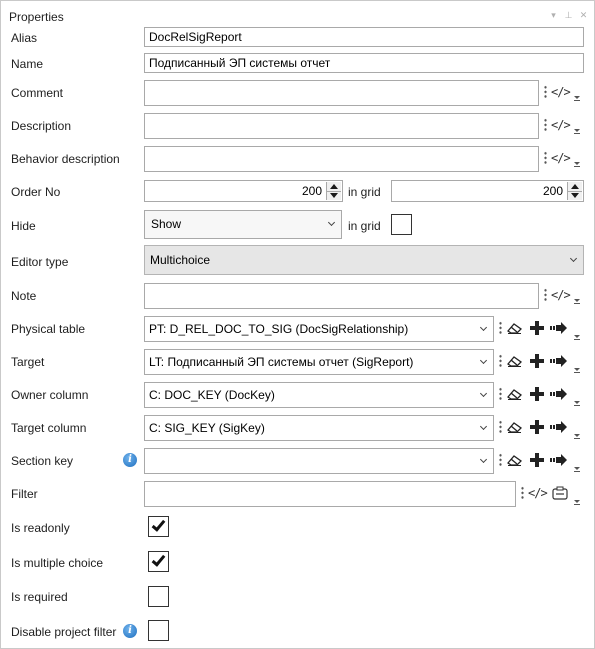  Describe the element at coordinates (319, 395) in the screenshot. I see `owner-column-select: C: DOC_KEY (DocKey)` at that location.